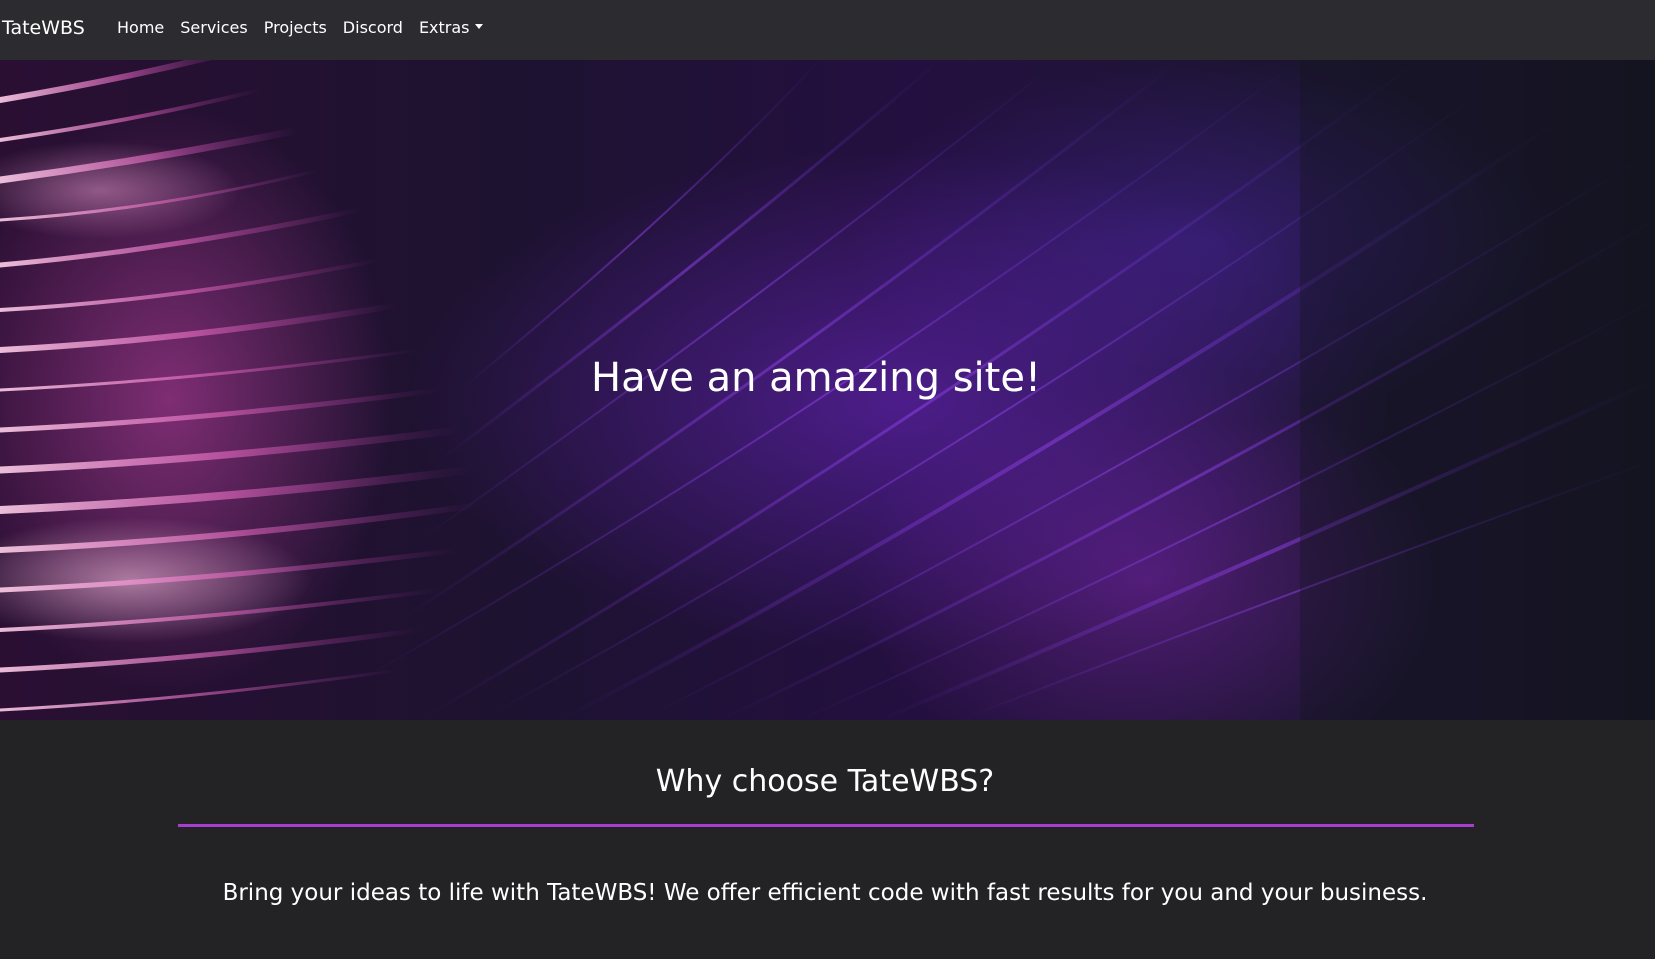 This screenshot has height=959, width=1655. I want to click on nav-links: Home Services Projects Discord Extras, so click(308, 27).